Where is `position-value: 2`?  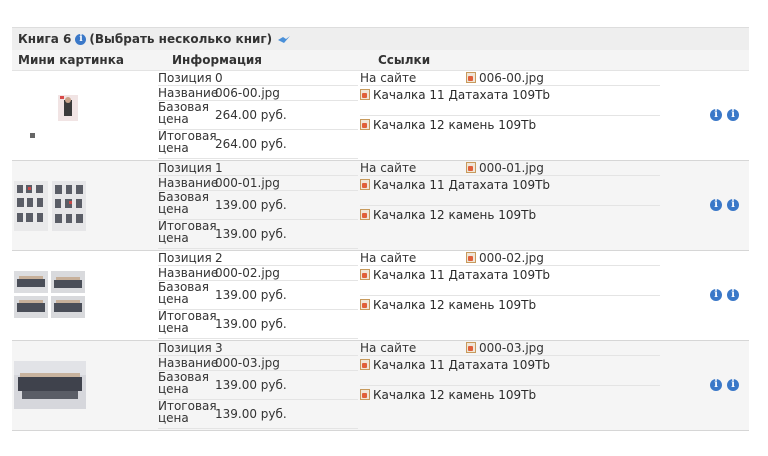
position-value: 2 is located at coordinates (219, 258).